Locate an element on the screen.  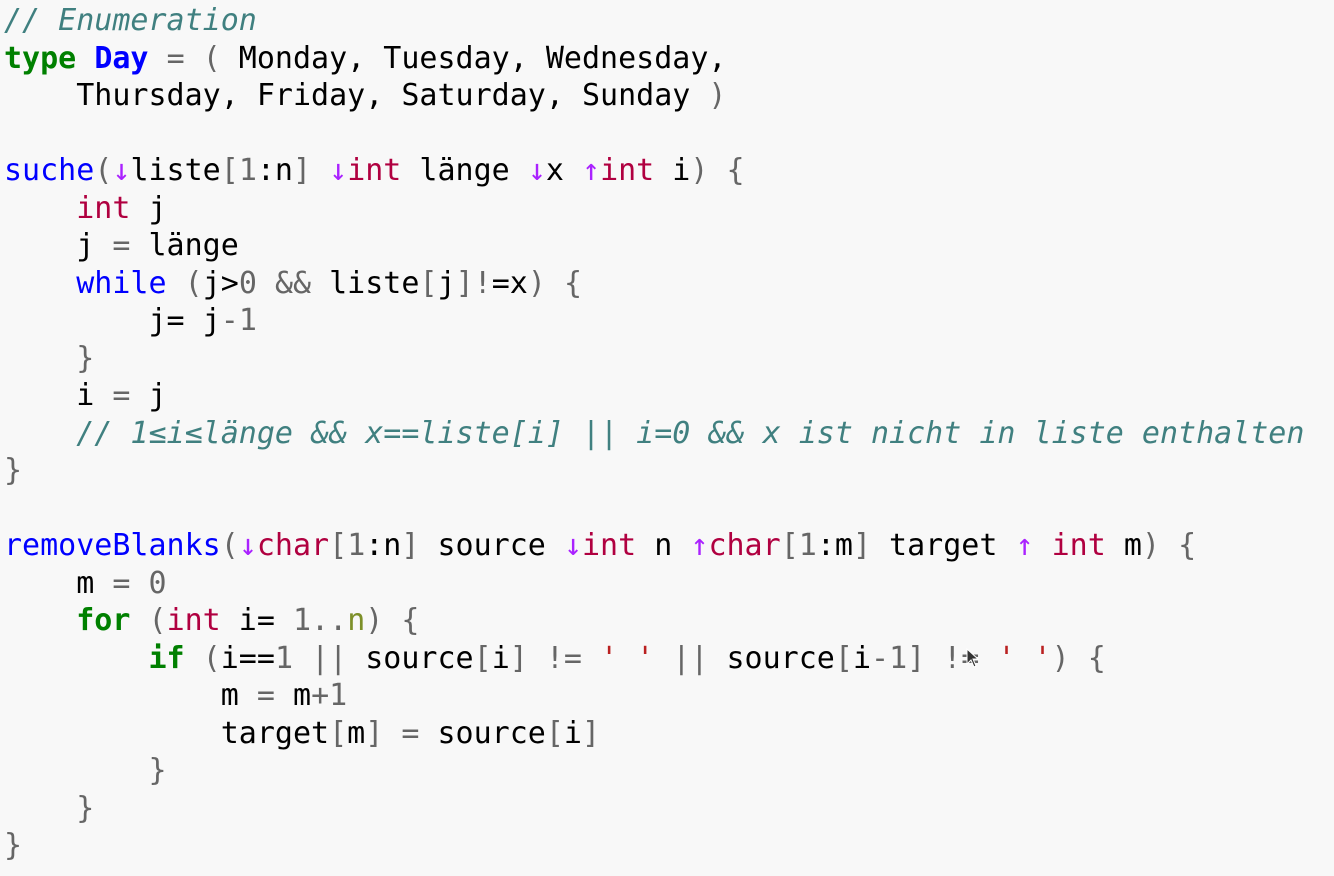
code-line: i = j is located at coordinates (654, 396).